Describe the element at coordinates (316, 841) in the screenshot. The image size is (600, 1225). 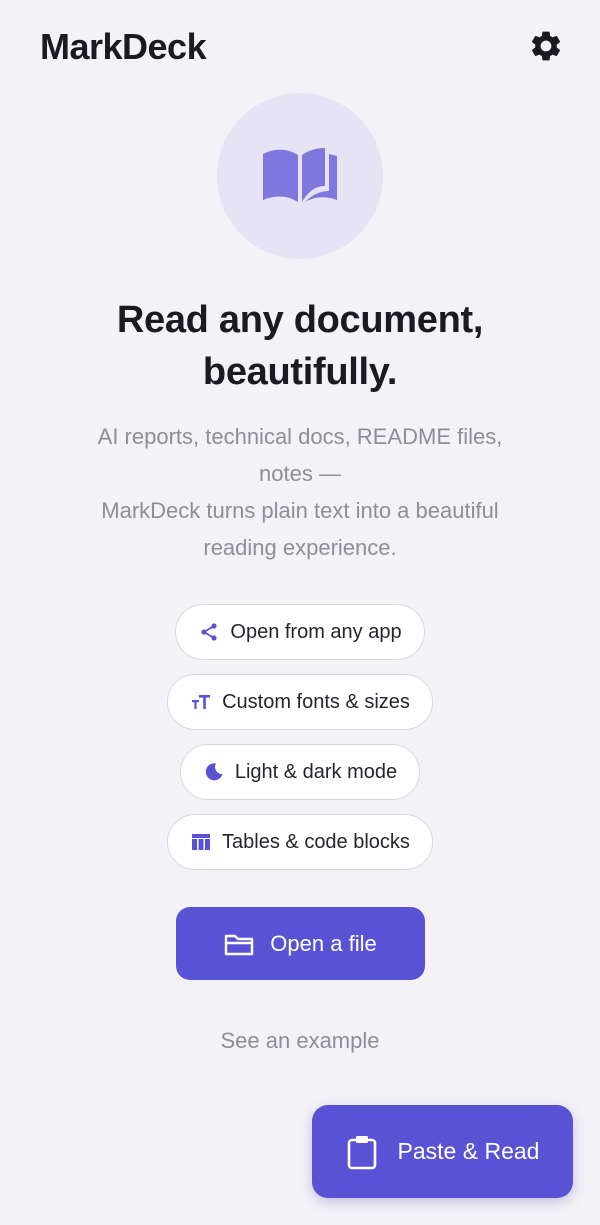
I see `feature-label: Tables & code blocks` at that location.